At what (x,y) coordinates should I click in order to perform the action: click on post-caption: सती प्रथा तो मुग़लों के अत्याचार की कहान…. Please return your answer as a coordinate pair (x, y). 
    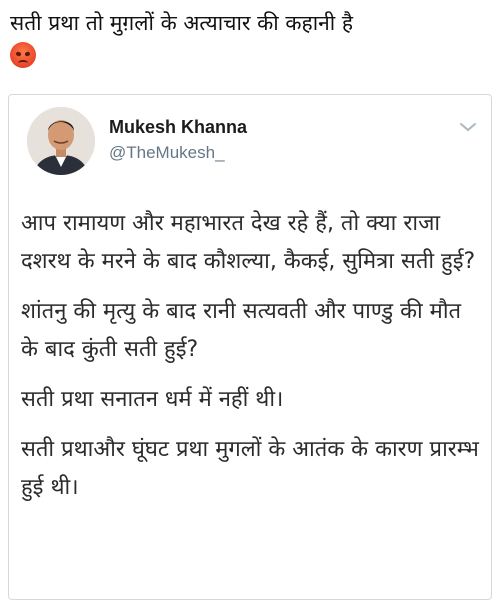
    Looking at the image, I should click on (250, 38).